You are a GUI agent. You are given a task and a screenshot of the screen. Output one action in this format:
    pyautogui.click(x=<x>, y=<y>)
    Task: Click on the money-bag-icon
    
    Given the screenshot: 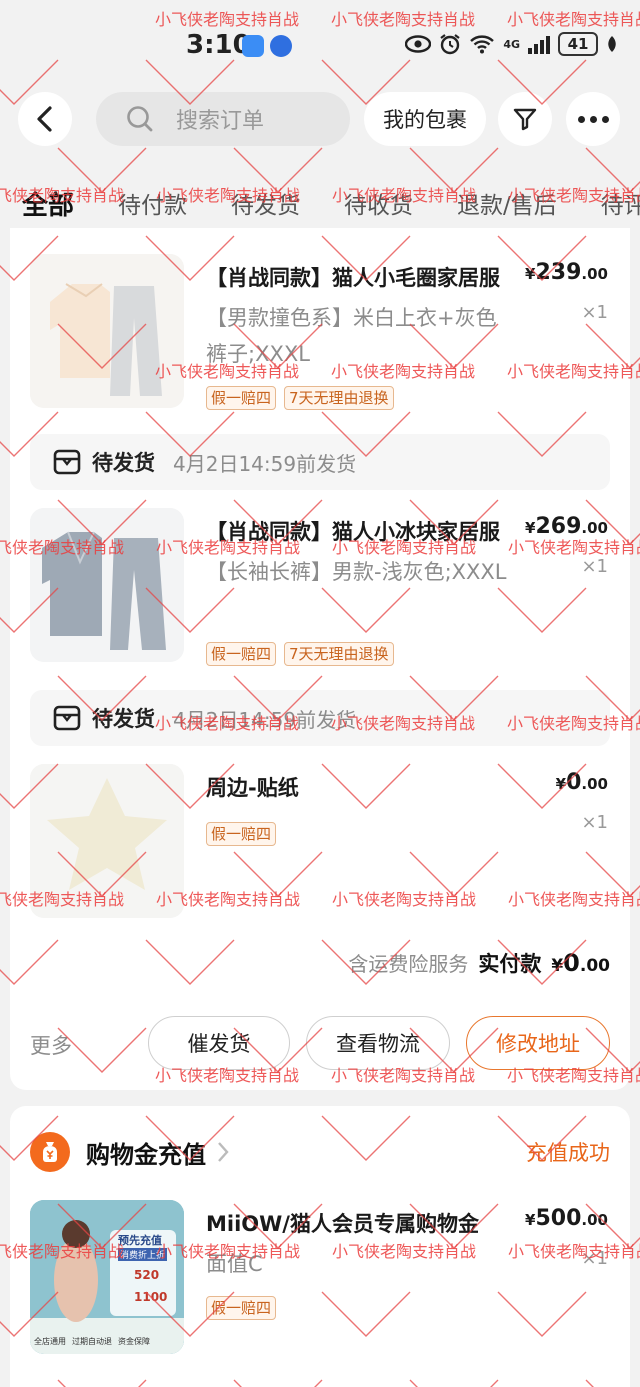 What is the action you would take?
    pyautogui.click(x=50, y=1152)
    